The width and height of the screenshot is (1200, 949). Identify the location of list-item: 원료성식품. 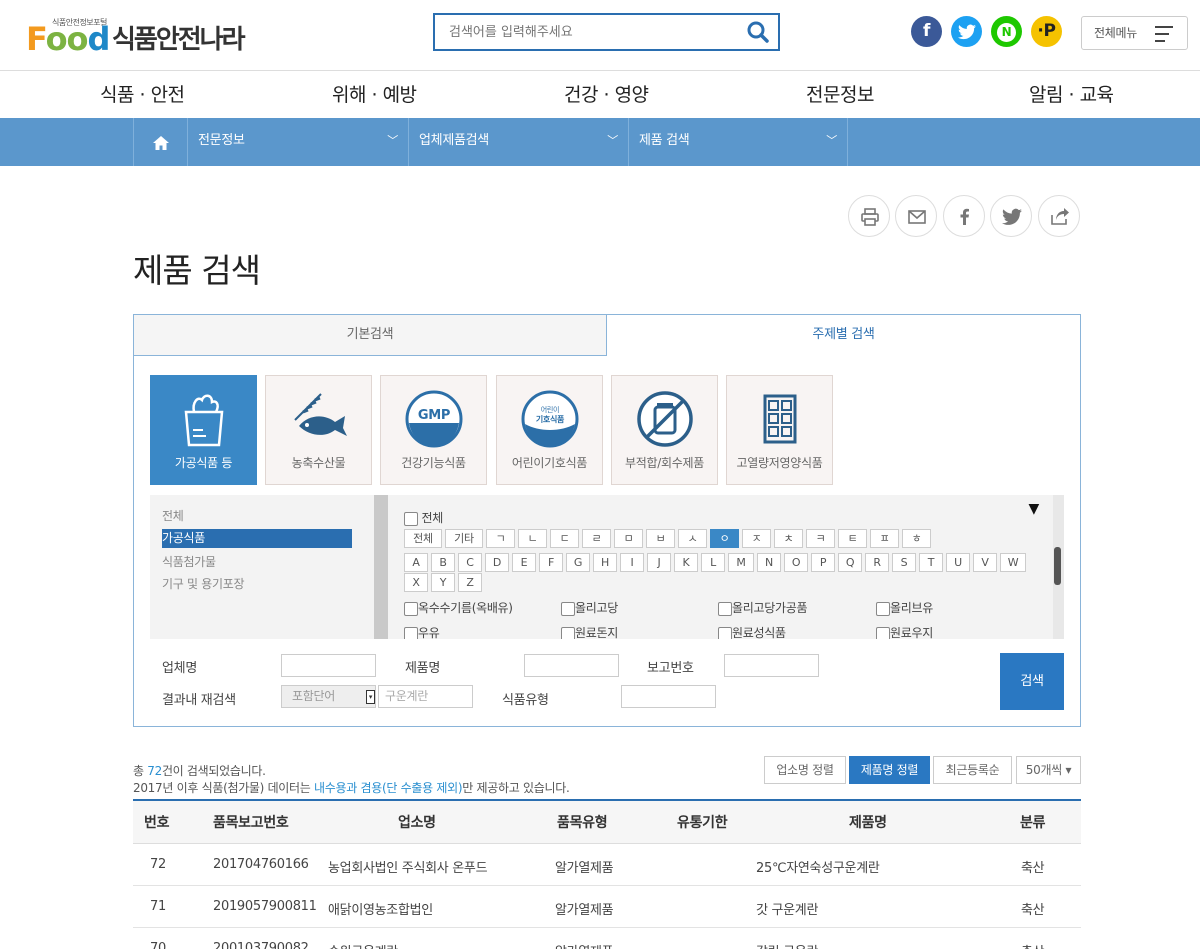
(752, 631).